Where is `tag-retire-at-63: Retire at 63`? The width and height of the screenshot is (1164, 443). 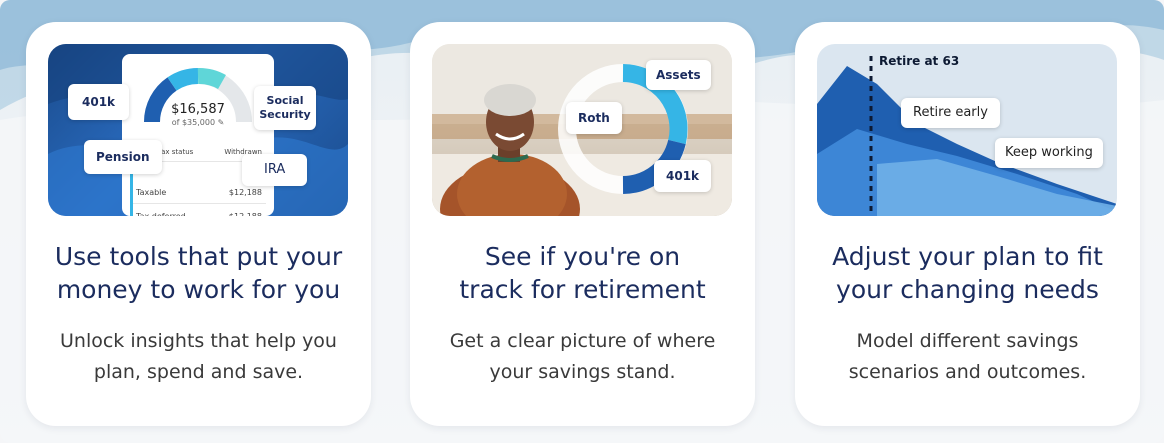 tag-retire-at-63: Retire at 63 is located at coordinates (919, 61).